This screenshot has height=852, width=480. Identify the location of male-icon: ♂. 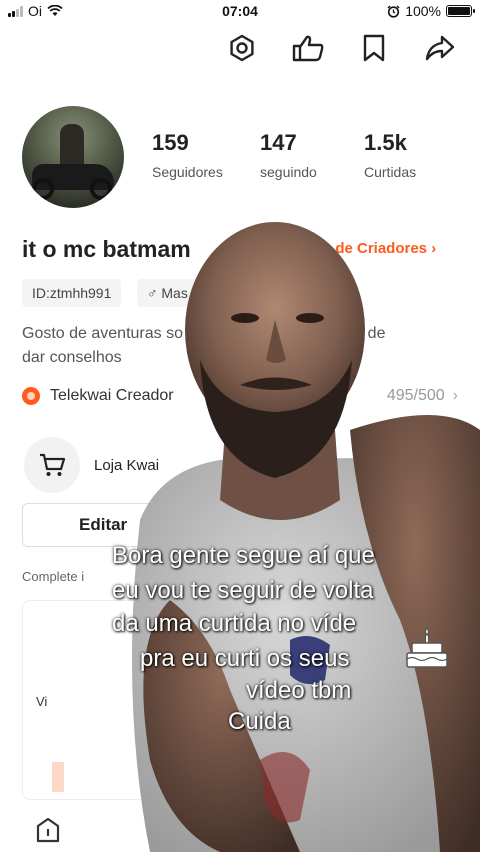
(154, 293).